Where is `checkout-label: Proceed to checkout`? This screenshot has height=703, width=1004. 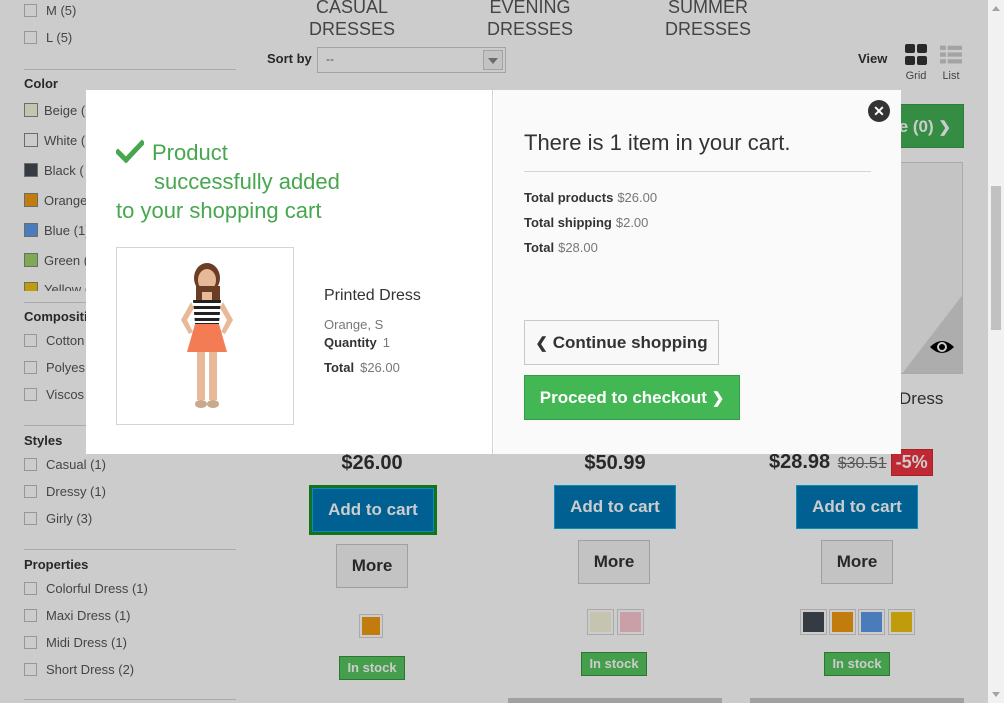 checkout-label: Proceed to checkout is located at coordinates (623, 397).